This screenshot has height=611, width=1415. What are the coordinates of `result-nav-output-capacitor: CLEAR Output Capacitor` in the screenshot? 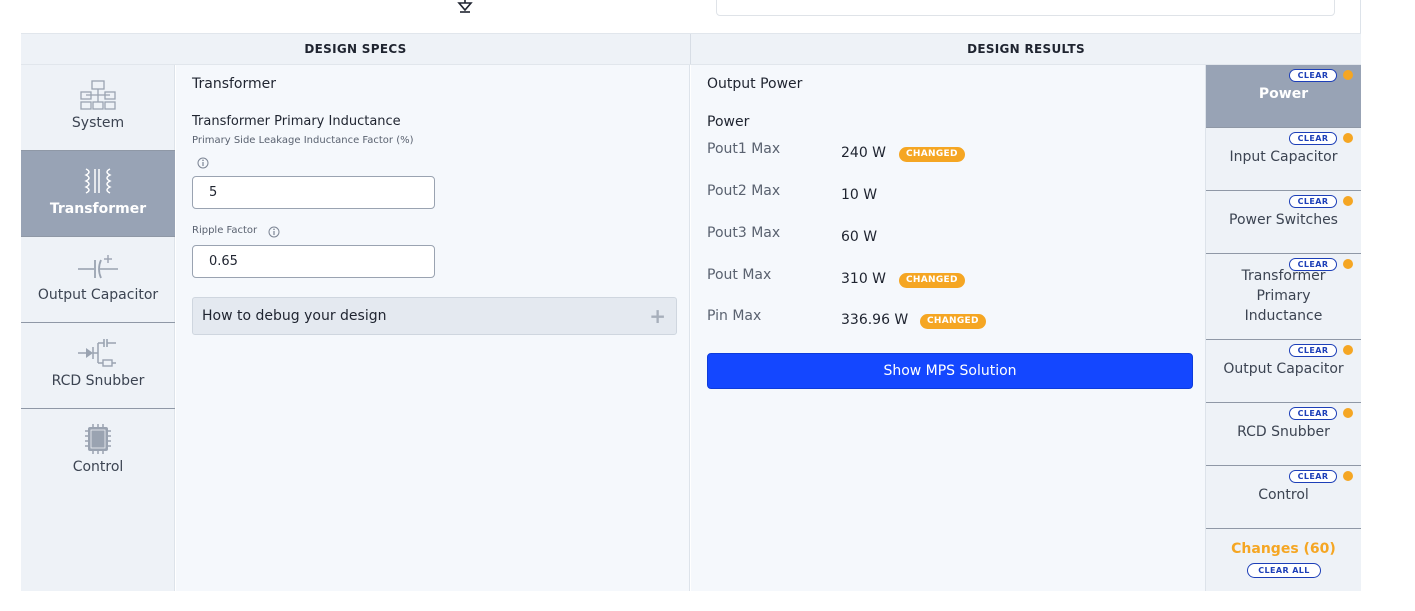 It's located at (1283, 371).